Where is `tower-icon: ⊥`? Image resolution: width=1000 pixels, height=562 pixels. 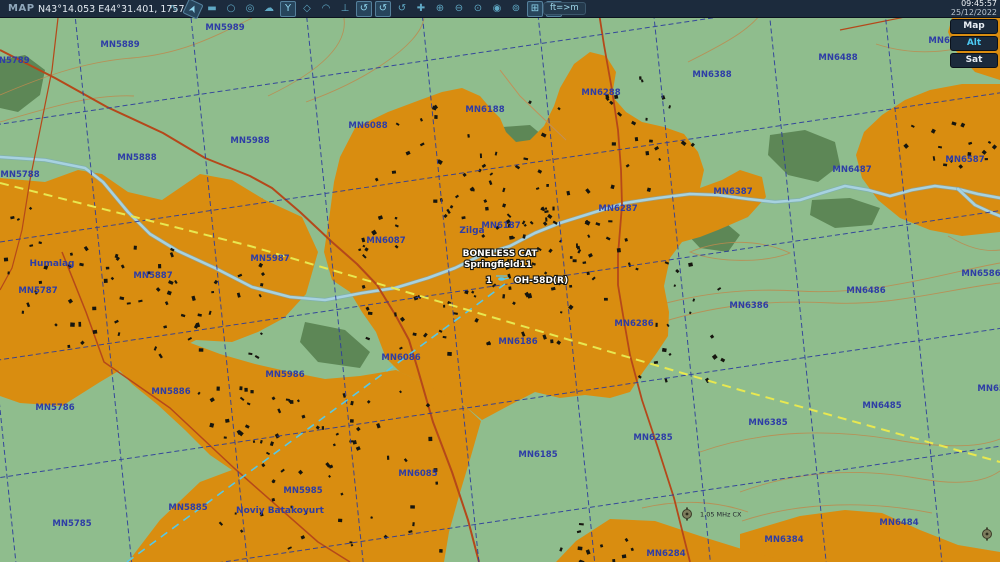 tower-icon: ⊥ is located at coordinates (345, 9).